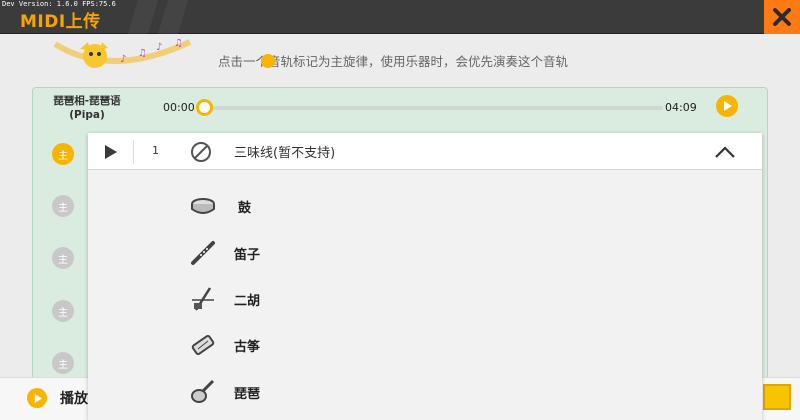 The height and width of the screenshot is (420, 800). What do you see at coordinates (247, 301) in the screenshot?
I see `instrument-option-label: 二胡` at bounding box center [247, 301].